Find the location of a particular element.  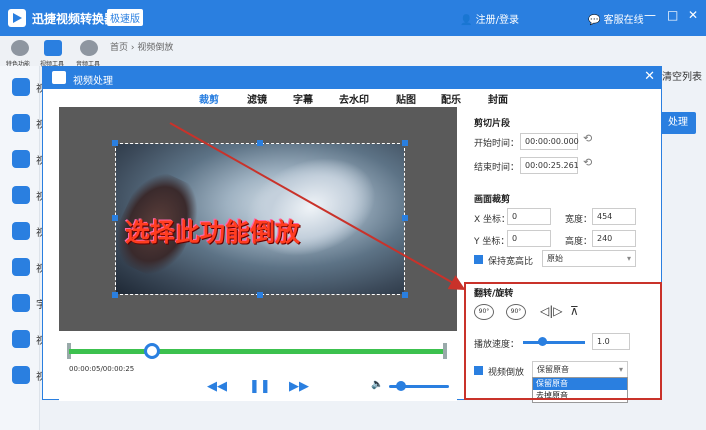

y-label: Y 坐标： is located at coordinates (492, 242).